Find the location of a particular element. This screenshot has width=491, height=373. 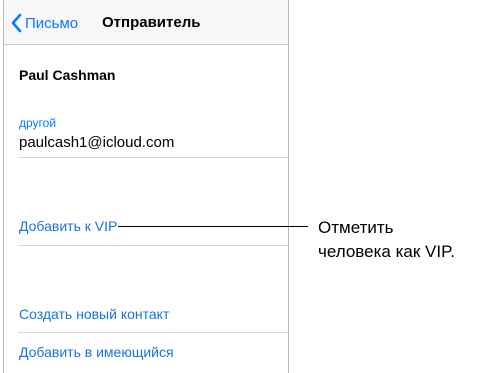

back-button: Письмо is located at coordinates (44, 23).